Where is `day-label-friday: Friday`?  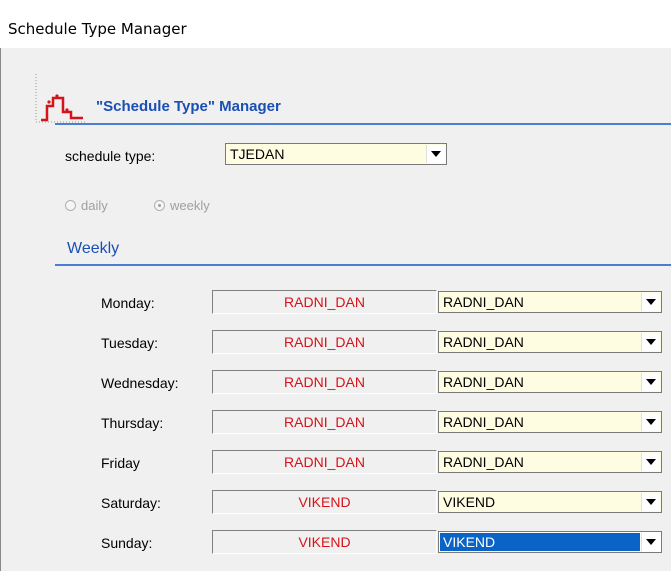
day-label-friday: Friday is located at coordinates (120, 463).